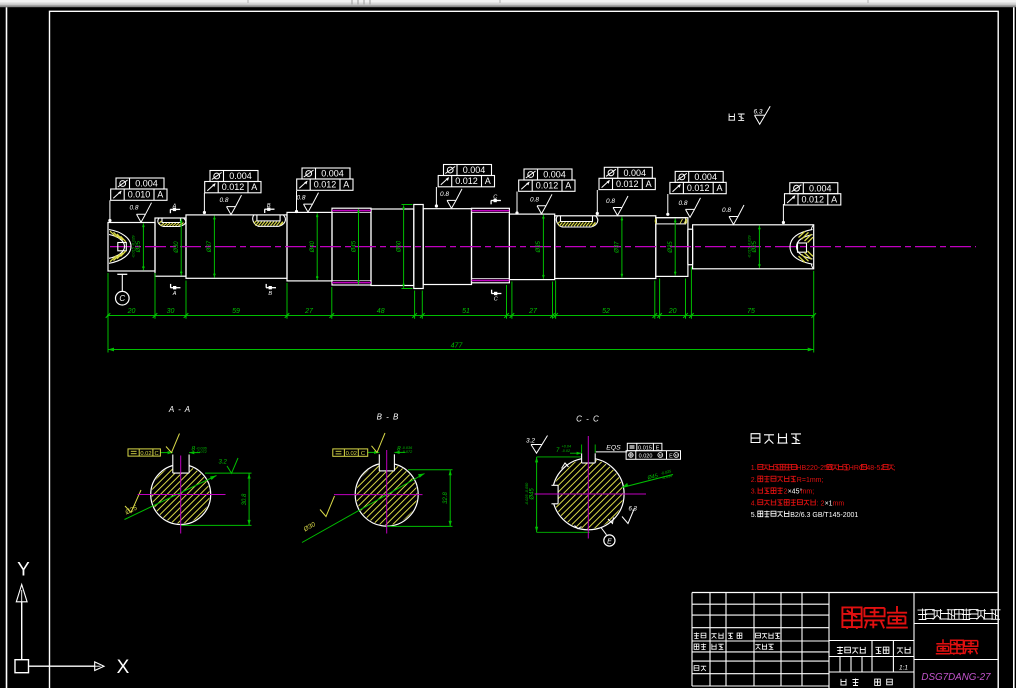 This screenshot has height=688, width=1016. Describe the element at coordinates (194, 449) in the screenshot. I see `svg-text: 8` at that location.